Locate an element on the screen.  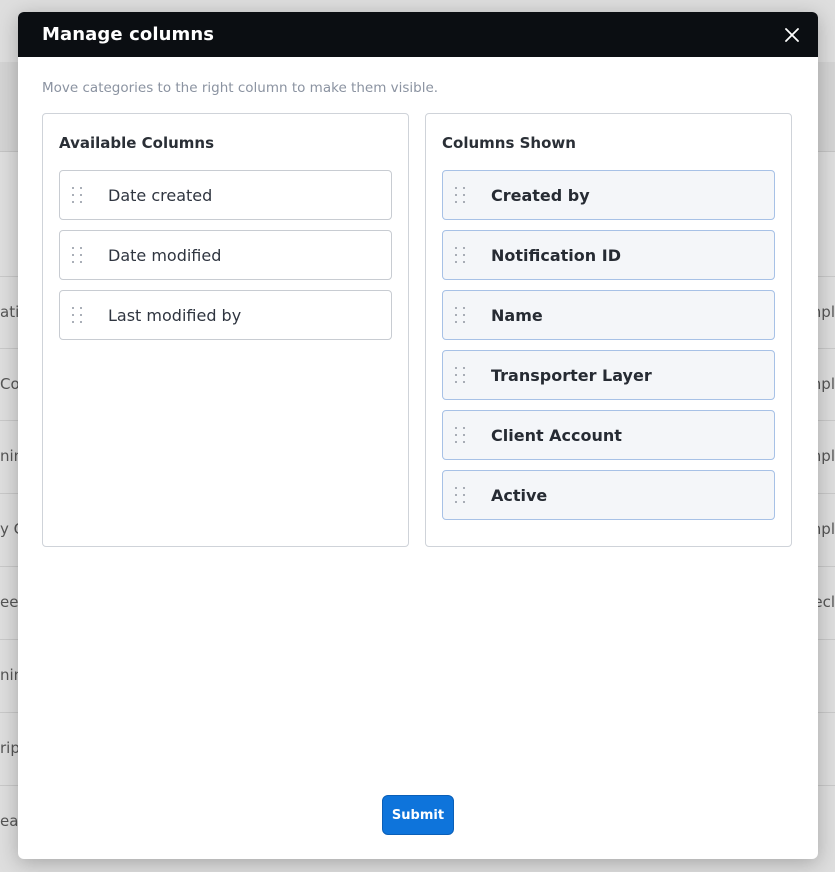
available-column-item-label: Last modified by is located at coordinates (175, 315).